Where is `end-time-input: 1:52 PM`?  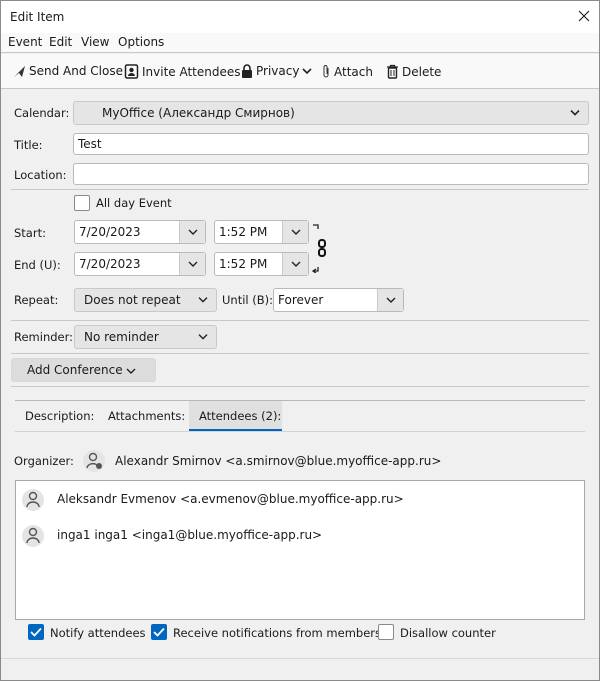
end-time-input: 1:52 PM is located at coordinates (261, 264).